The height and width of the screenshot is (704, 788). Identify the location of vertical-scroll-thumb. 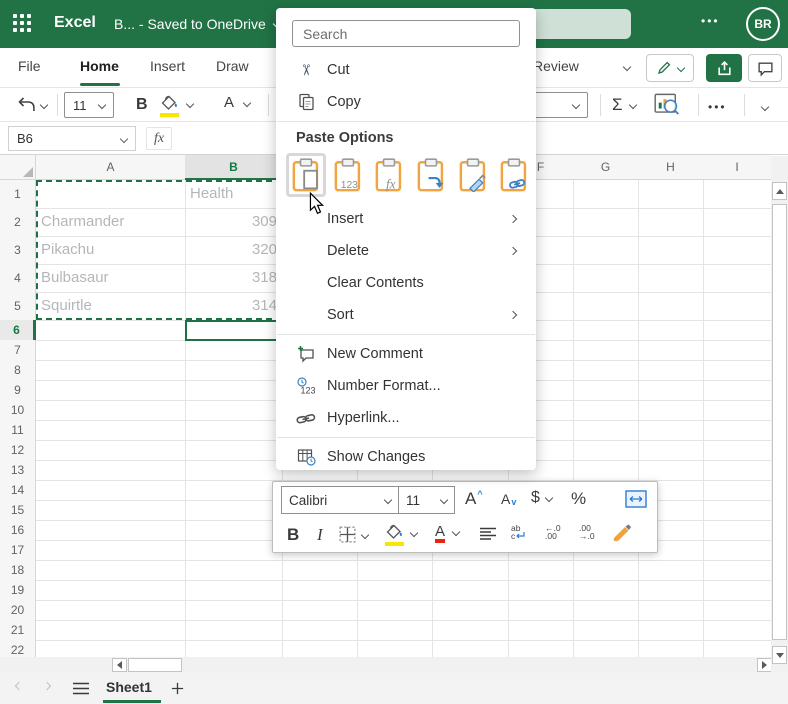
(779, 422).